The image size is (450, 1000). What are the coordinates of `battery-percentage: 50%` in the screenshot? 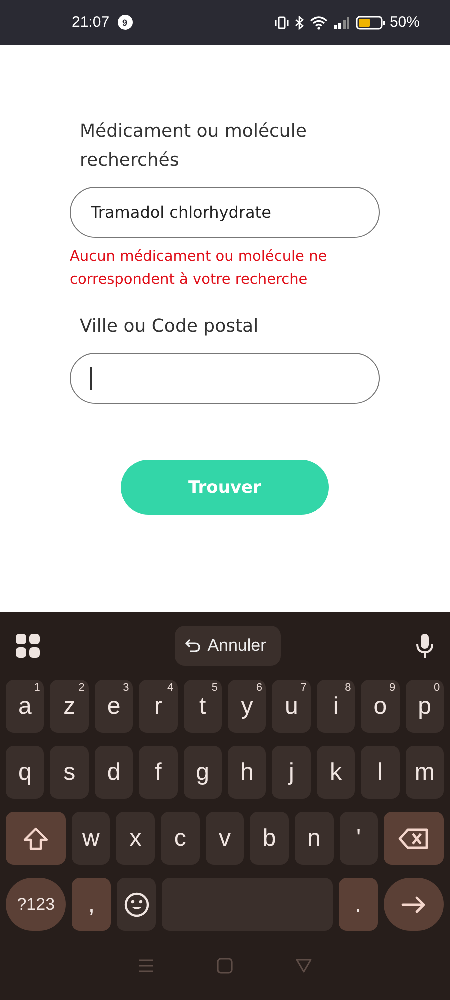 It's located at (405, 22).